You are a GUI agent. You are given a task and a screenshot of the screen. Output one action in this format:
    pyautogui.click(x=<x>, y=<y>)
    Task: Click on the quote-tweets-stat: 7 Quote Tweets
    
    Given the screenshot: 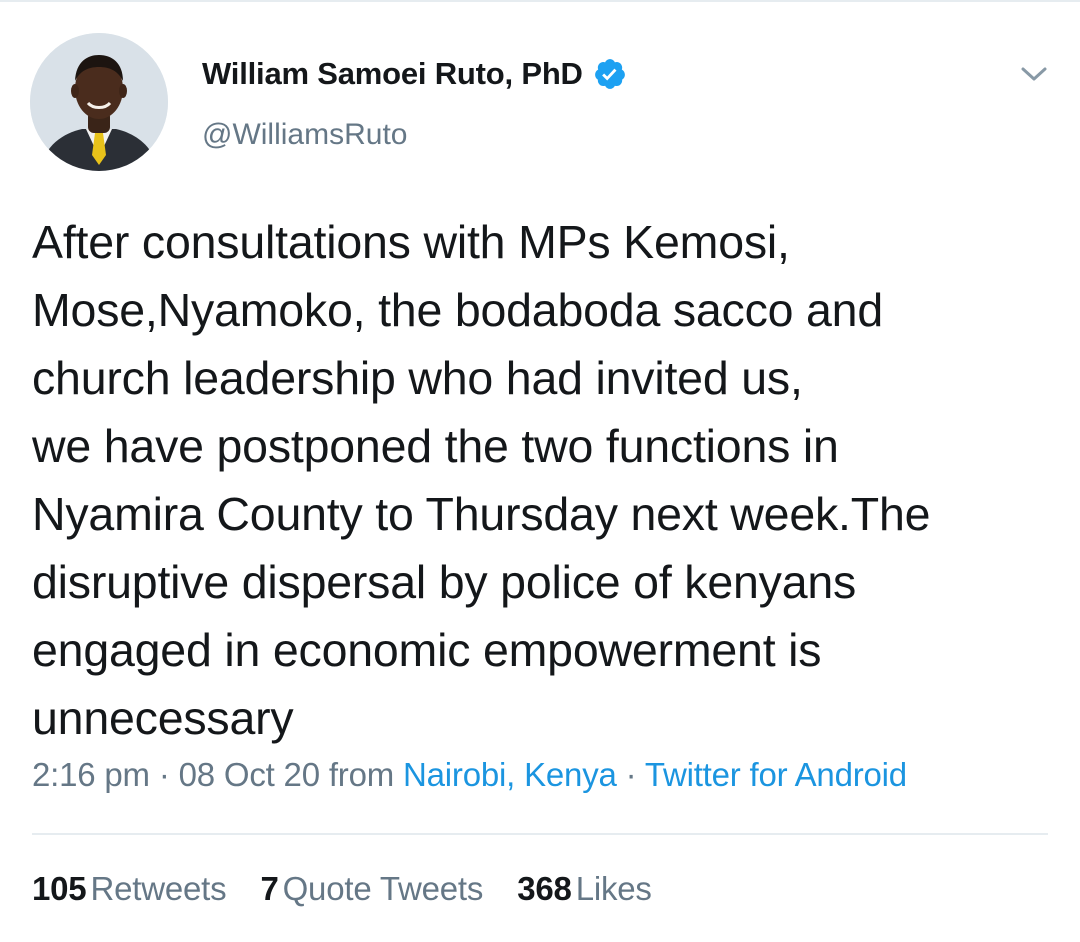 What is the action you would take?
    pyautogui.click(x=371, y=889)
    